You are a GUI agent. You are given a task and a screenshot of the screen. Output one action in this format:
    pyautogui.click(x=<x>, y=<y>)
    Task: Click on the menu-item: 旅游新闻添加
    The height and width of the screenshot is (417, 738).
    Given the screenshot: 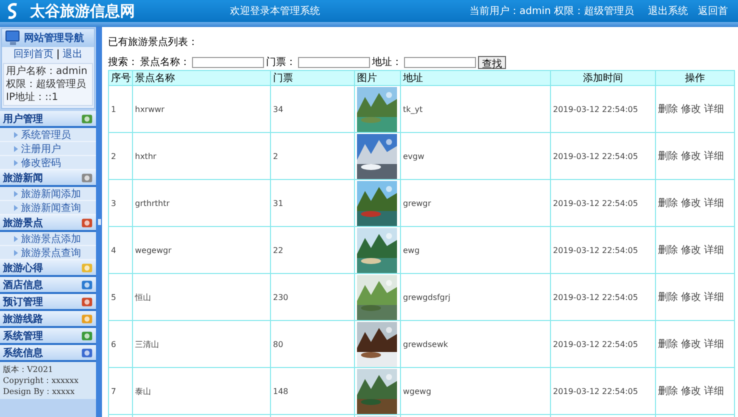 What is the action you would take?
    pyautogui.click(x=48, y=194)
    